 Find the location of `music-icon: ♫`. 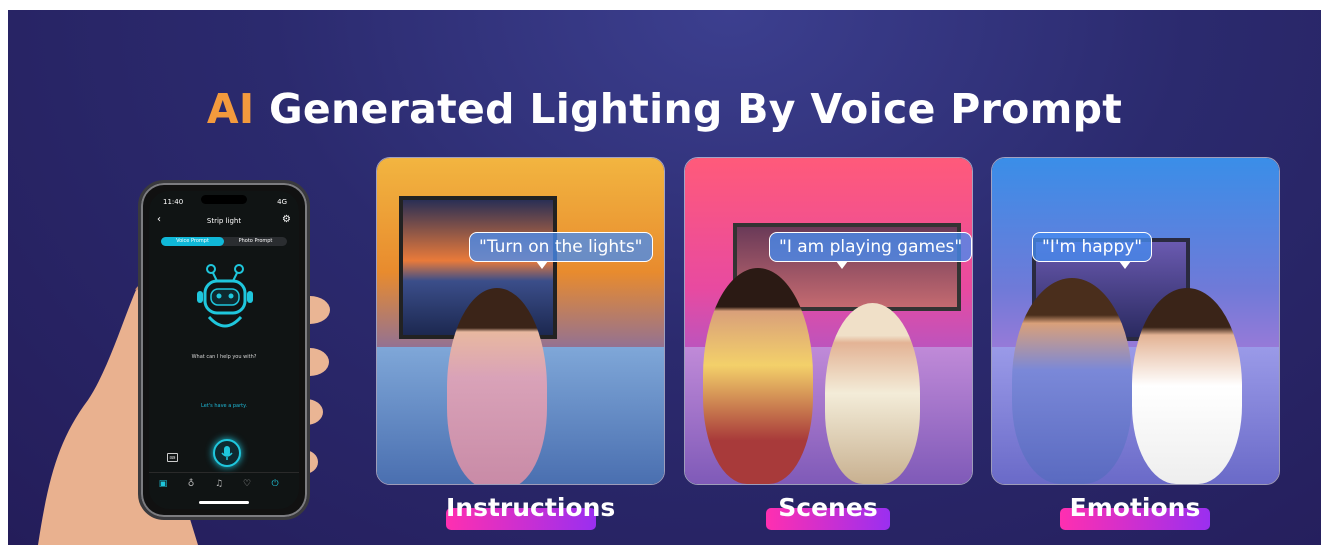

music-icon: ♫ is located at coordinates (219, 484).